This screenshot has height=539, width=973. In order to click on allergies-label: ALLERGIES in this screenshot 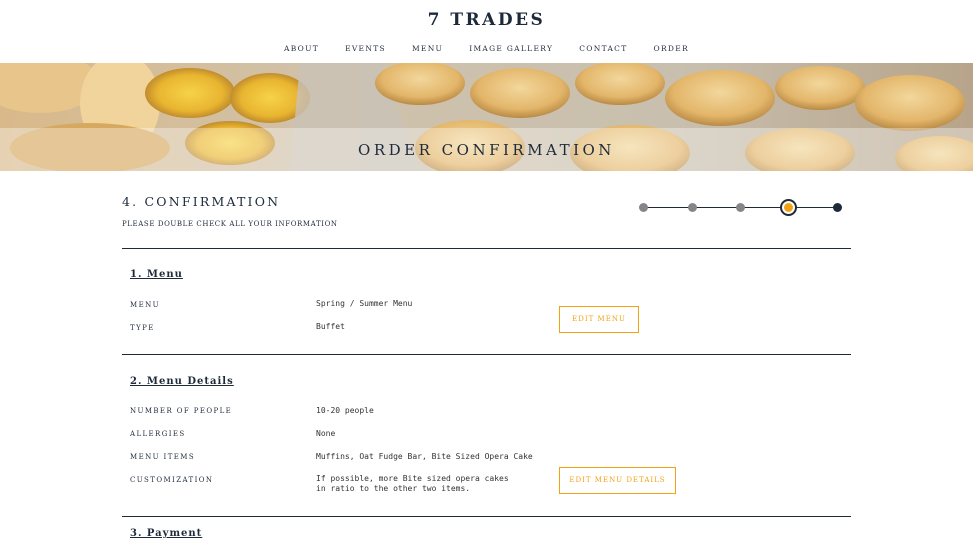, I will do `click(158, 434)`.